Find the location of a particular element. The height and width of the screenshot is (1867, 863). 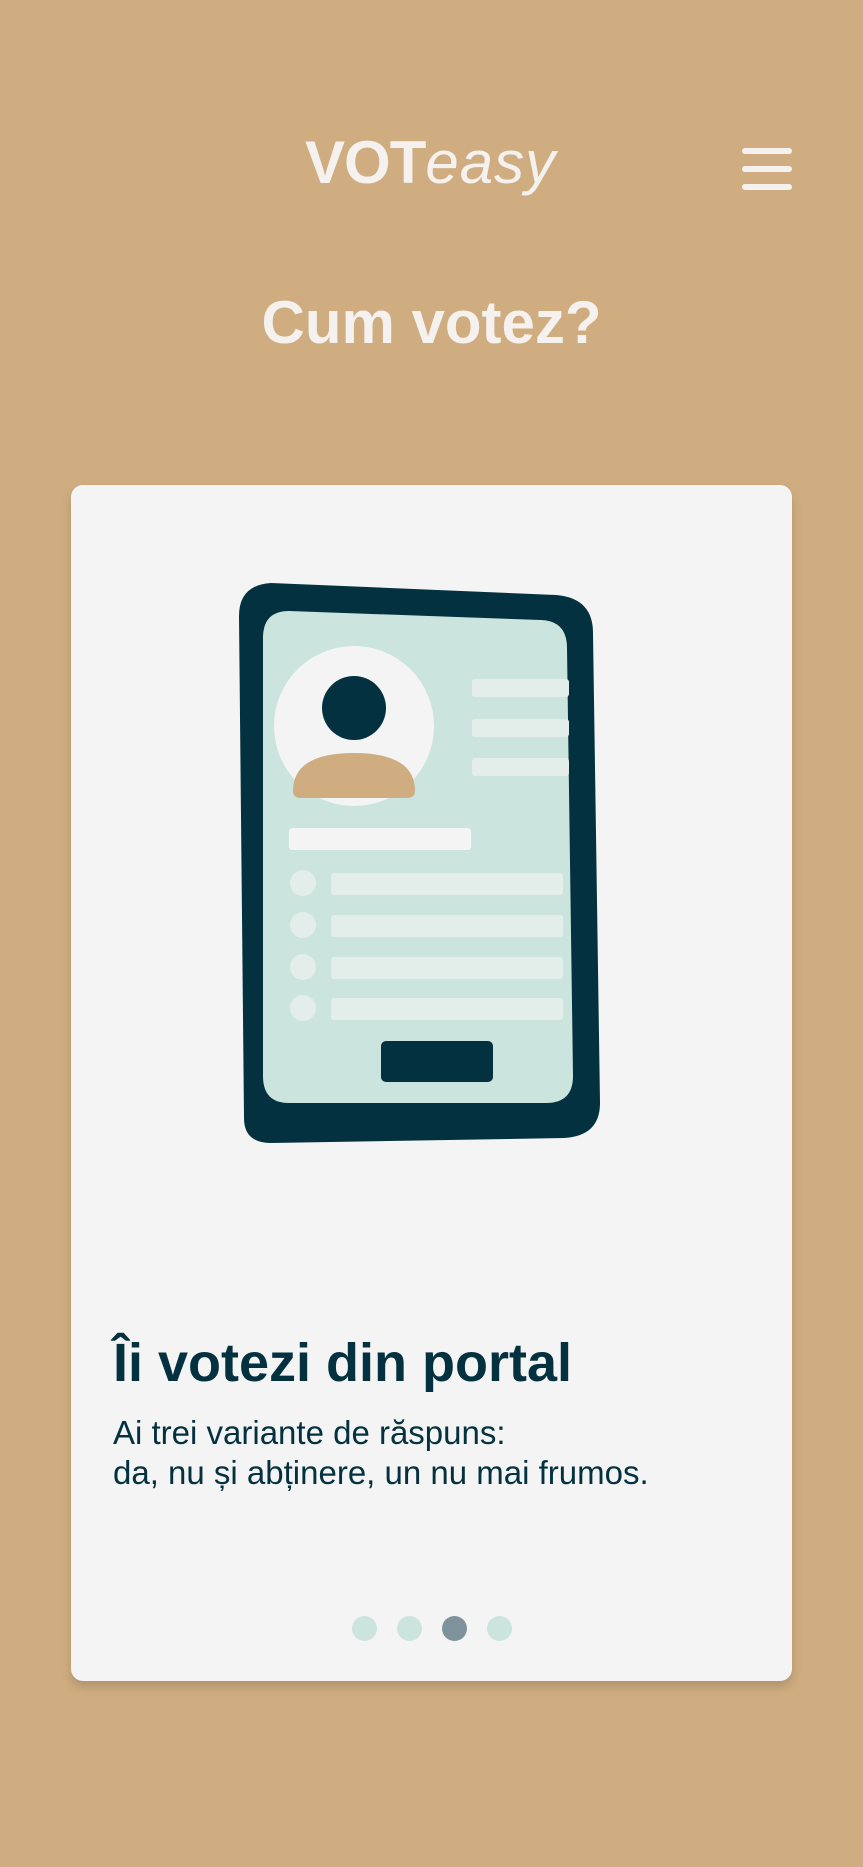

description-line: Ai trei variante de răspuns: is located at coordinates (309, 1432).